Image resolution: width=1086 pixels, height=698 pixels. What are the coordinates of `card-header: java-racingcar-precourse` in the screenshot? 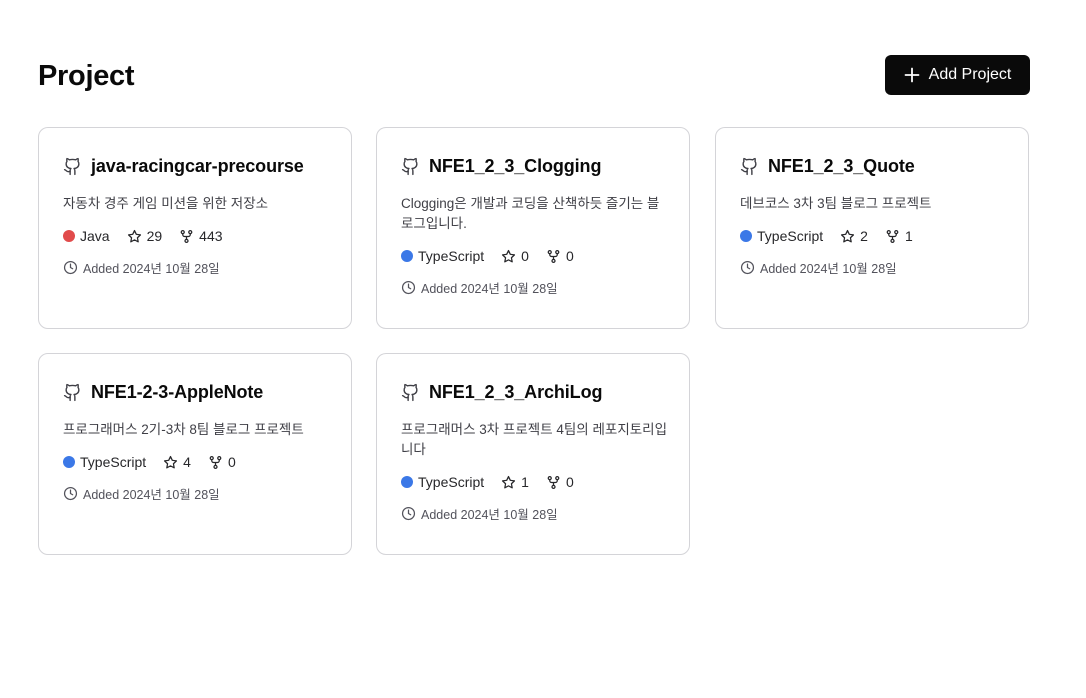 It's located at (195, 166).